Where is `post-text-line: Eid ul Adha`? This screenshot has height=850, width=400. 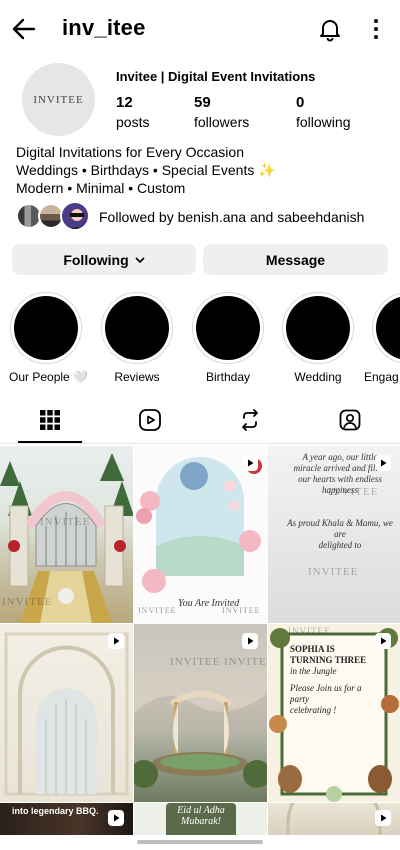 post-text-line: Eid ul Adha is located at coordinates (201, 810).